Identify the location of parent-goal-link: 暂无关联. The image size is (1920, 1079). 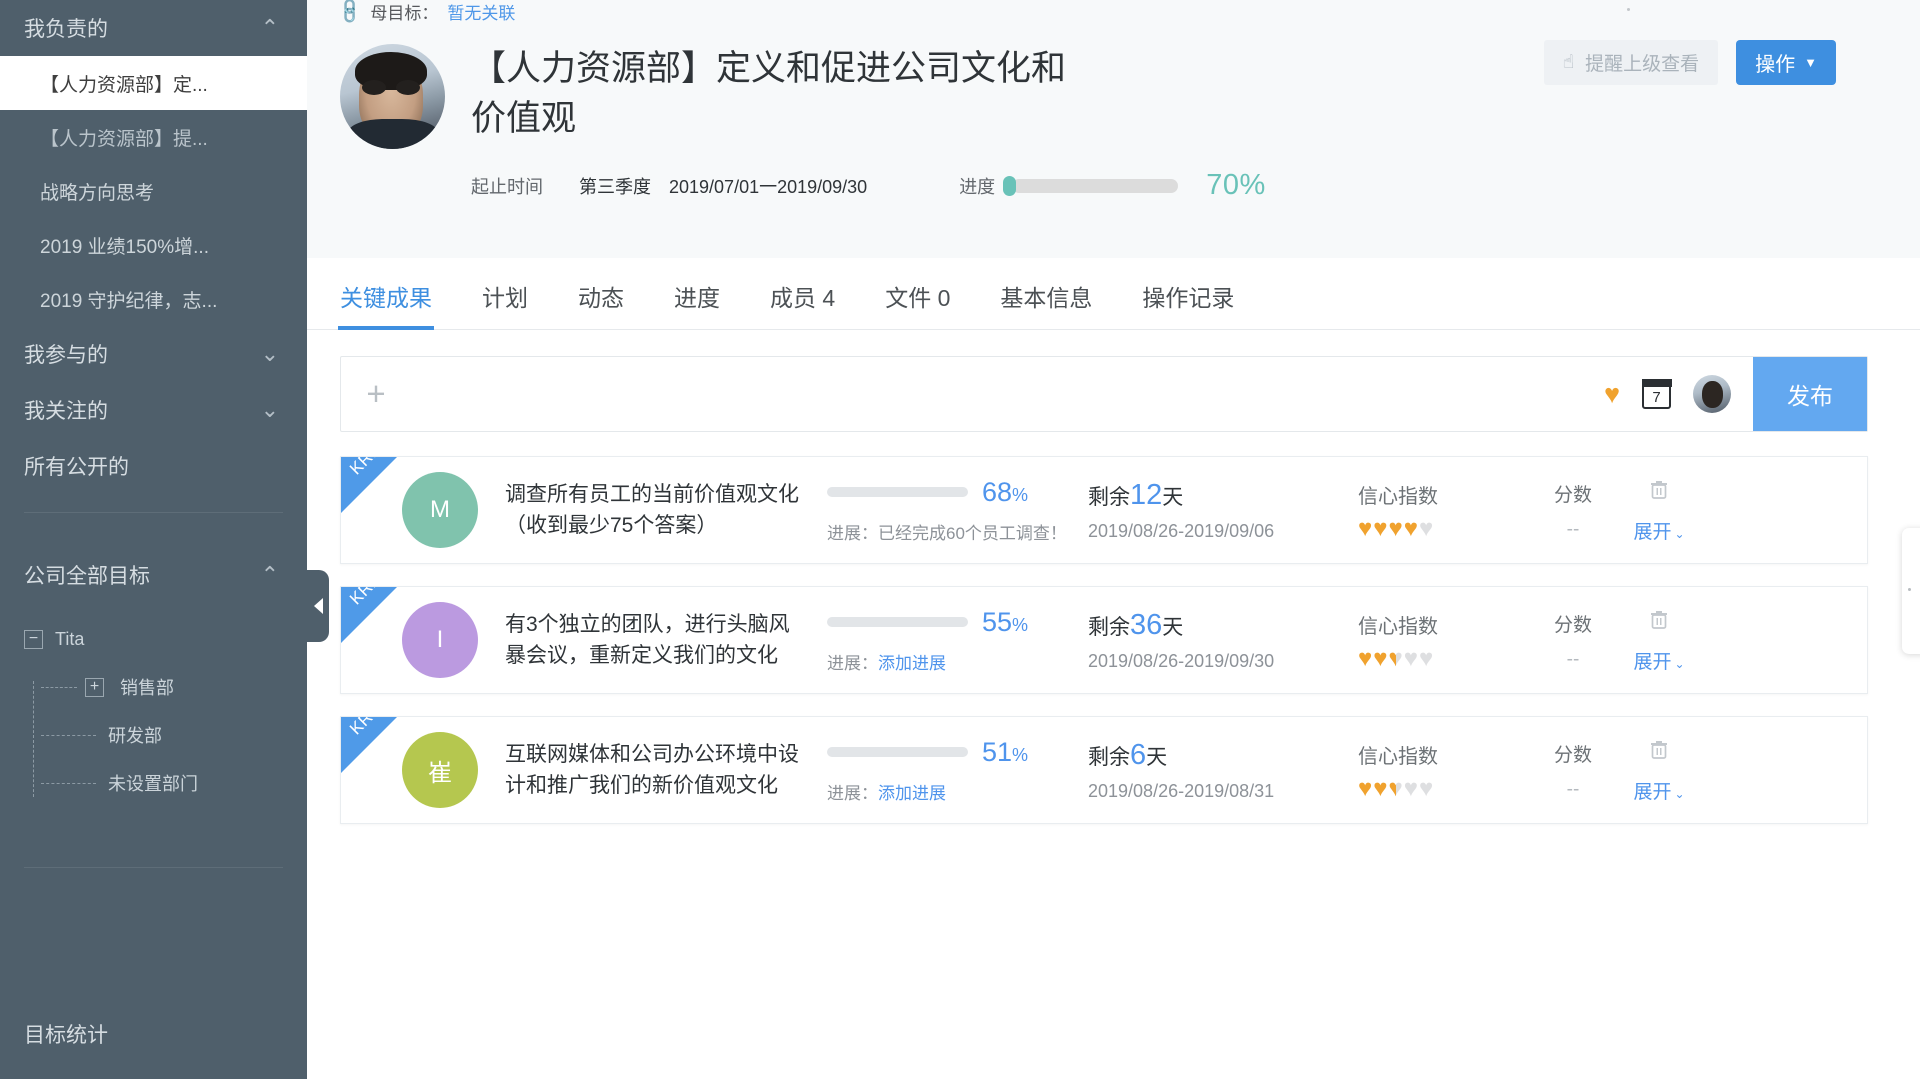
(481, 12).